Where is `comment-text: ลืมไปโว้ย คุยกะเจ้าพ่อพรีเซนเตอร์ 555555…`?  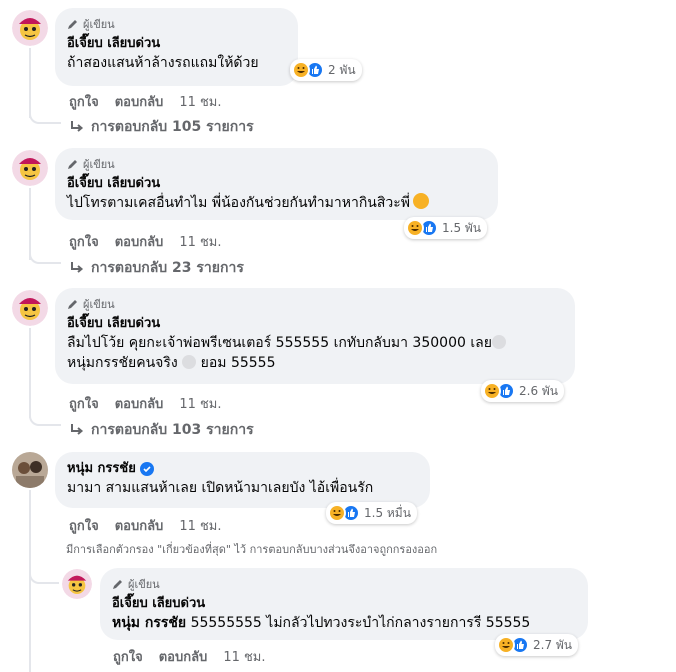 comment-text: ลืมไปโว้ย คุยกะเจ้าพ่อพรีเซนเตอร์ 555555… is located at coordinates (315, 343).